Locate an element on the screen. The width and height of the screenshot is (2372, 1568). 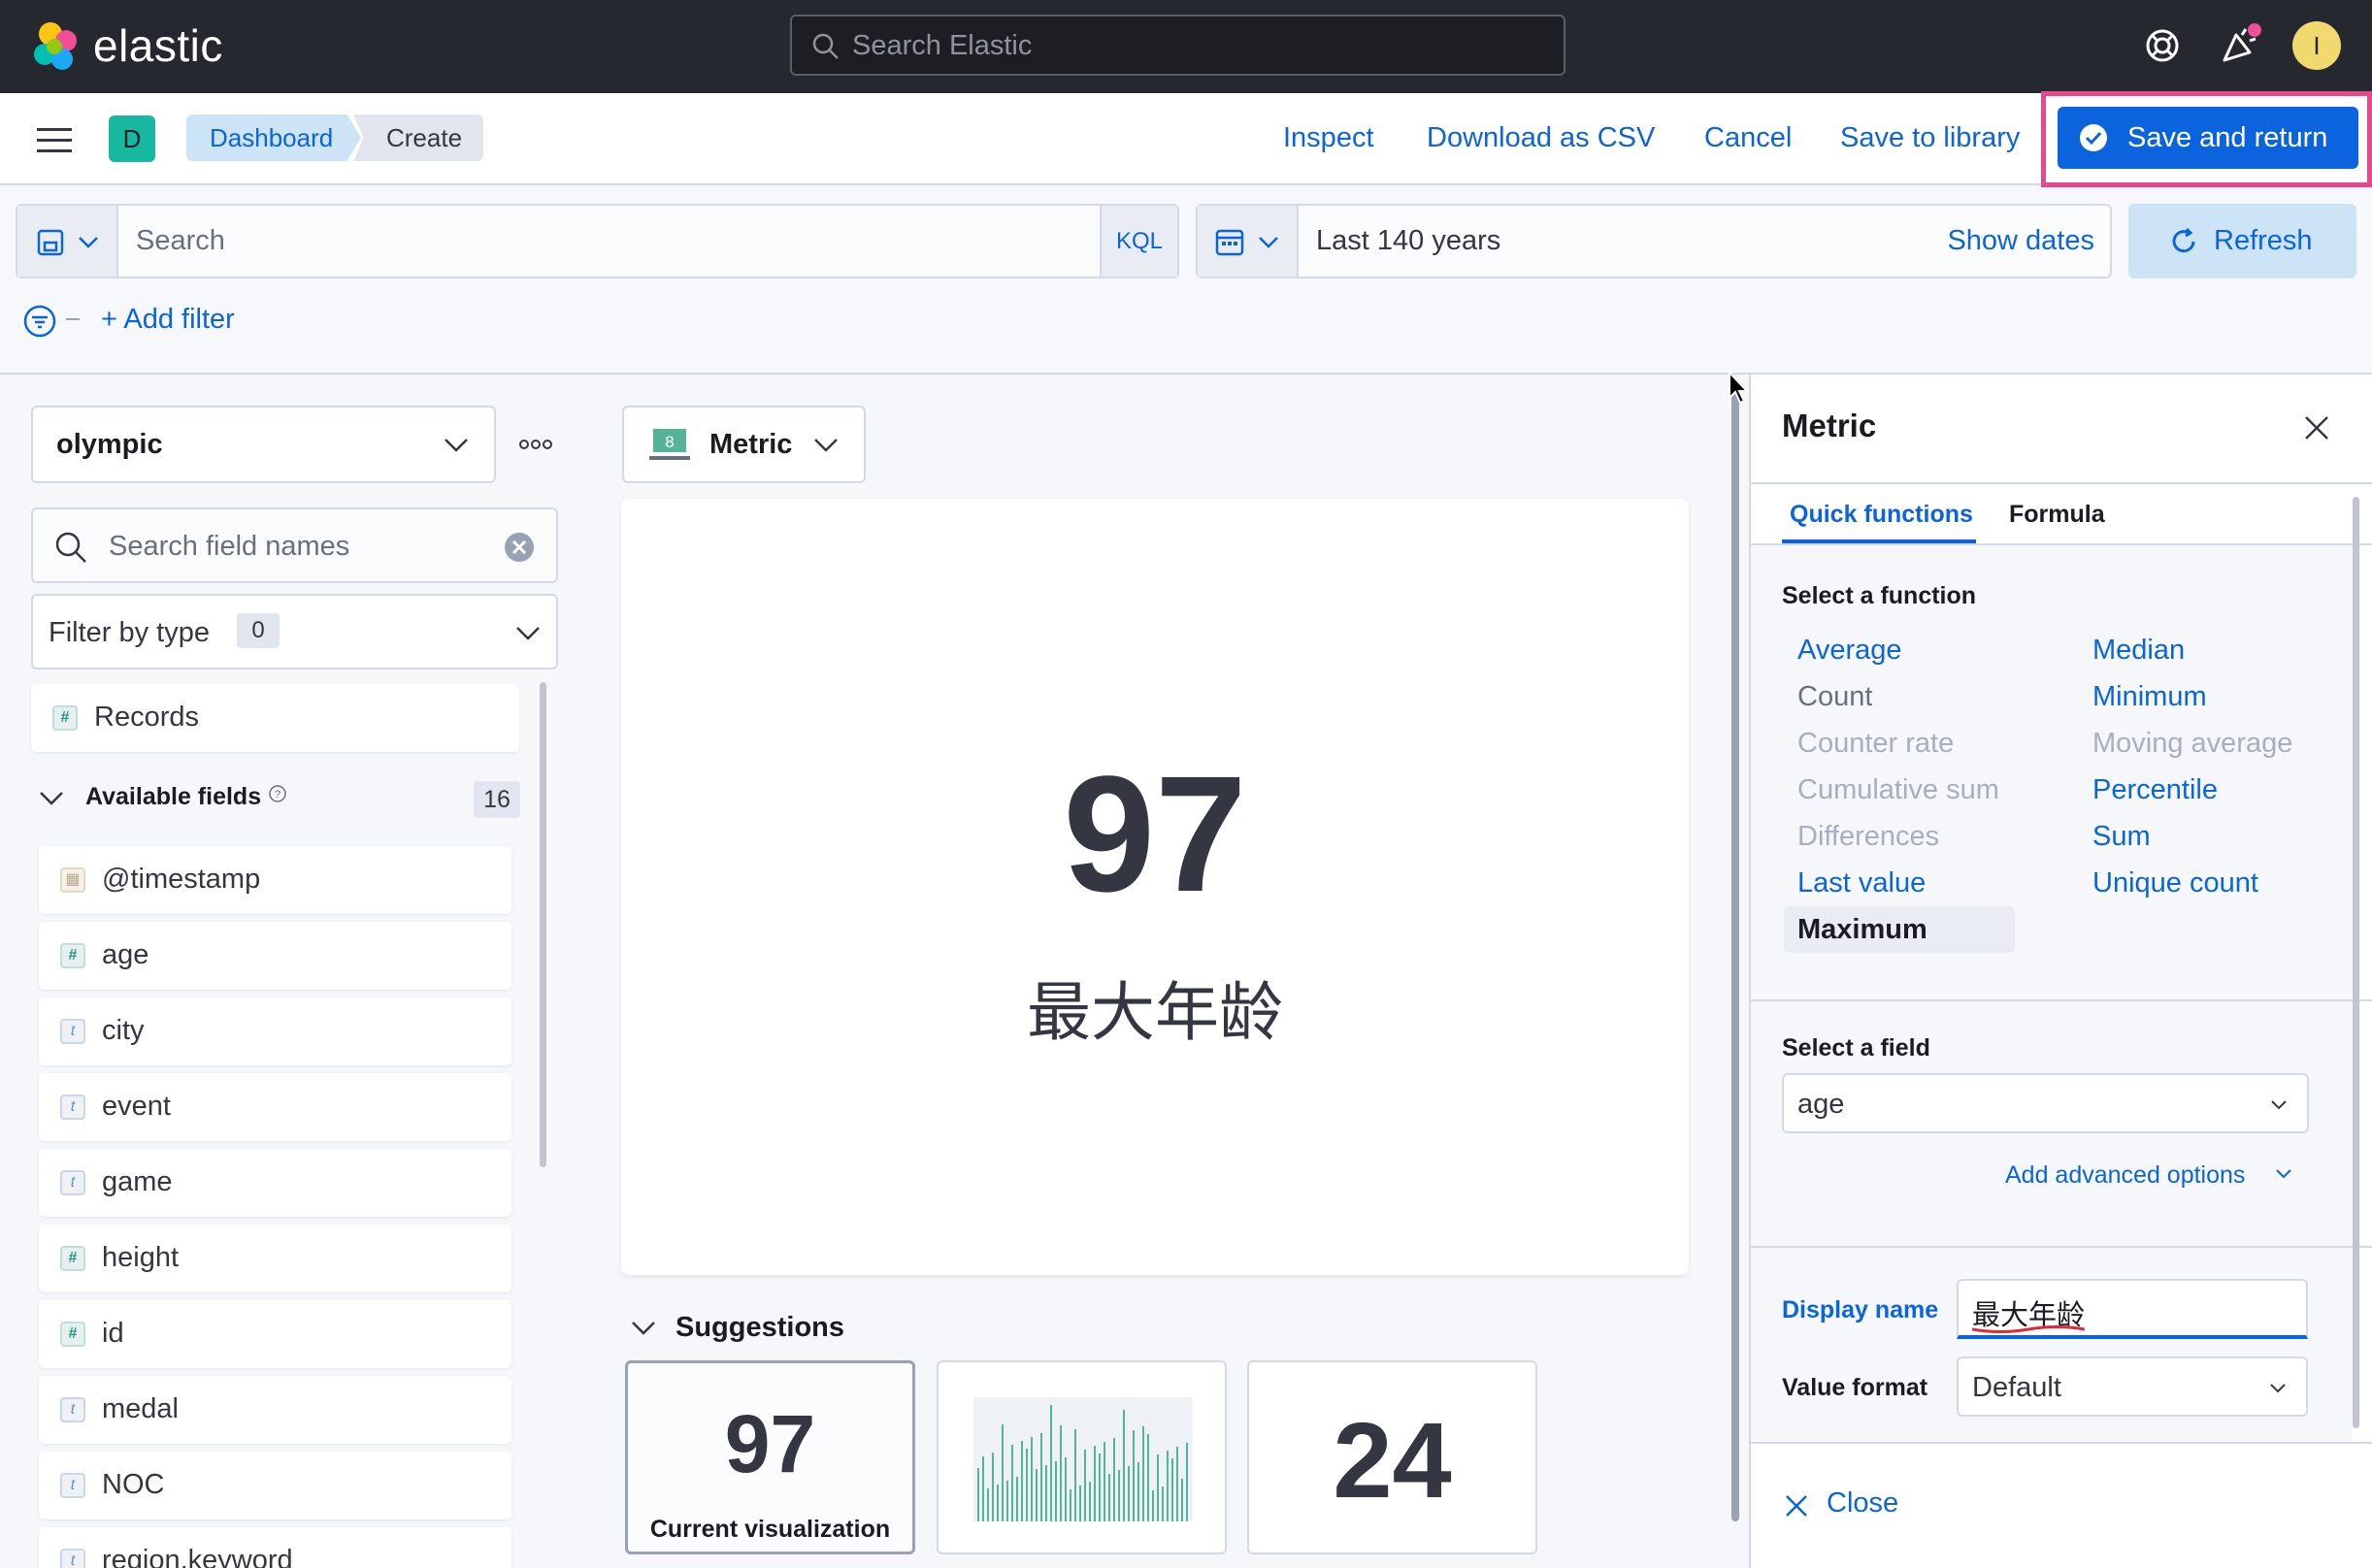
download-csv-link: Download as CSV is located at coordinates (1541, 137).